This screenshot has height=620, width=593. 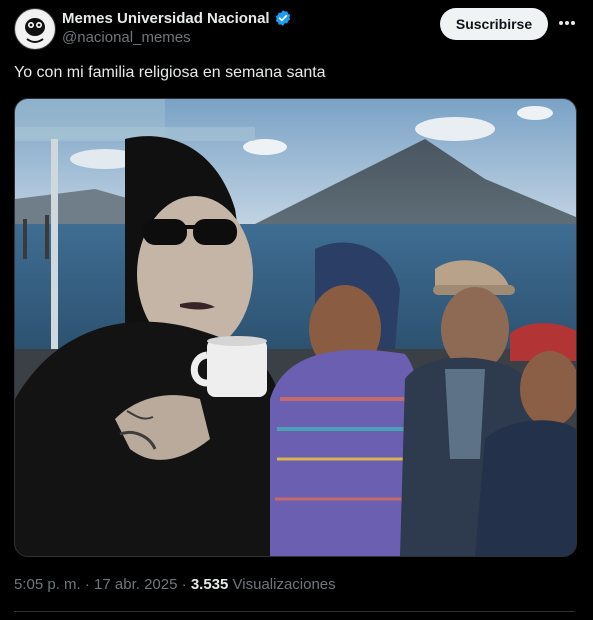 I want to click on more-options-button, so click(x=567, y=23).